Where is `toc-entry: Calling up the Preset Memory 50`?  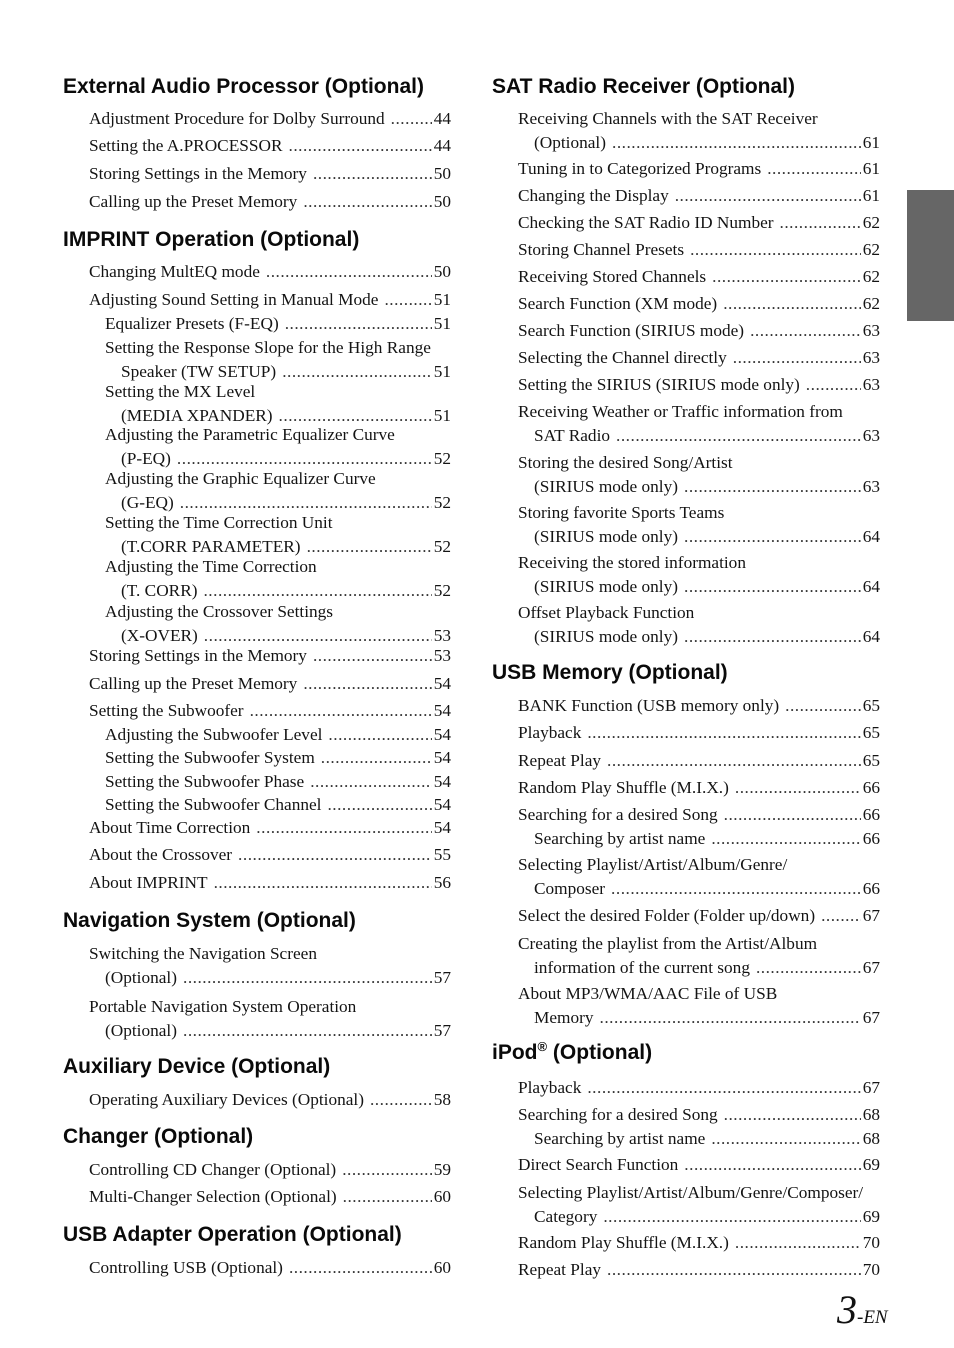 toc-entry: Calling up the Preset Memory 50 is located at coordinates (270, 202).